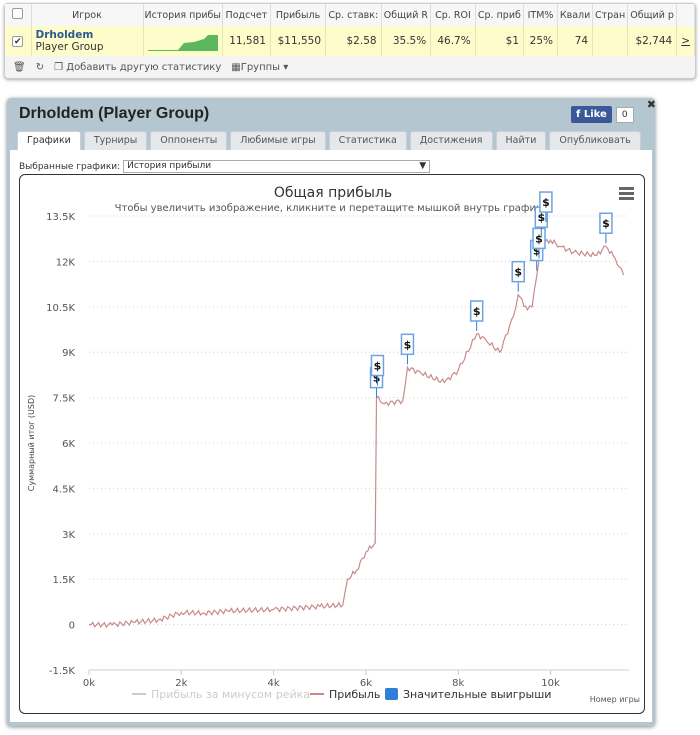  Describe the element at coordinates (60, 217) in the screenshot. I see `y-tick-label: 13.5K` at that location.